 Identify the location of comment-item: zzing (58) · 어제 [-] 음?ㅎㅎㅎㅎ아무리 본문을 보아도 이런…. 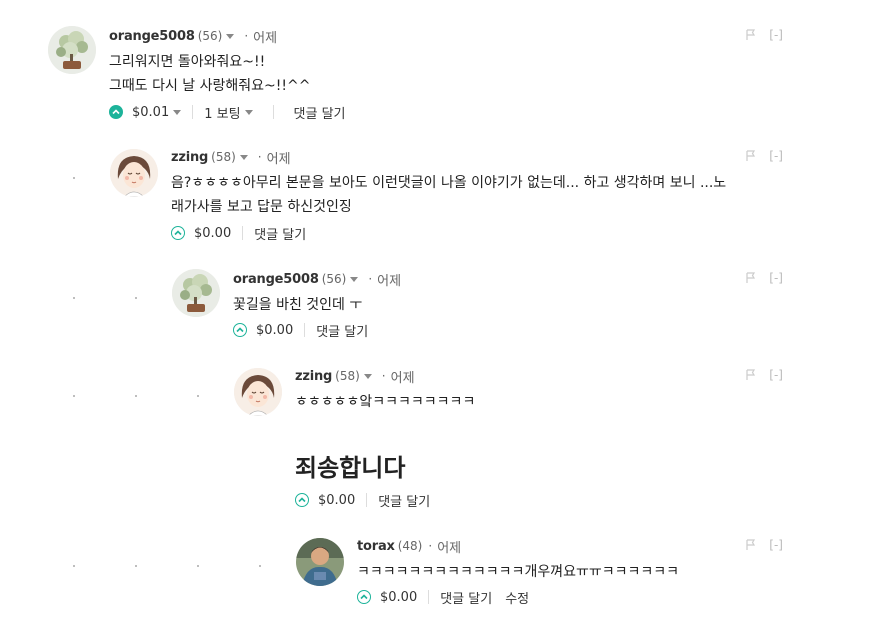
(474, 197).